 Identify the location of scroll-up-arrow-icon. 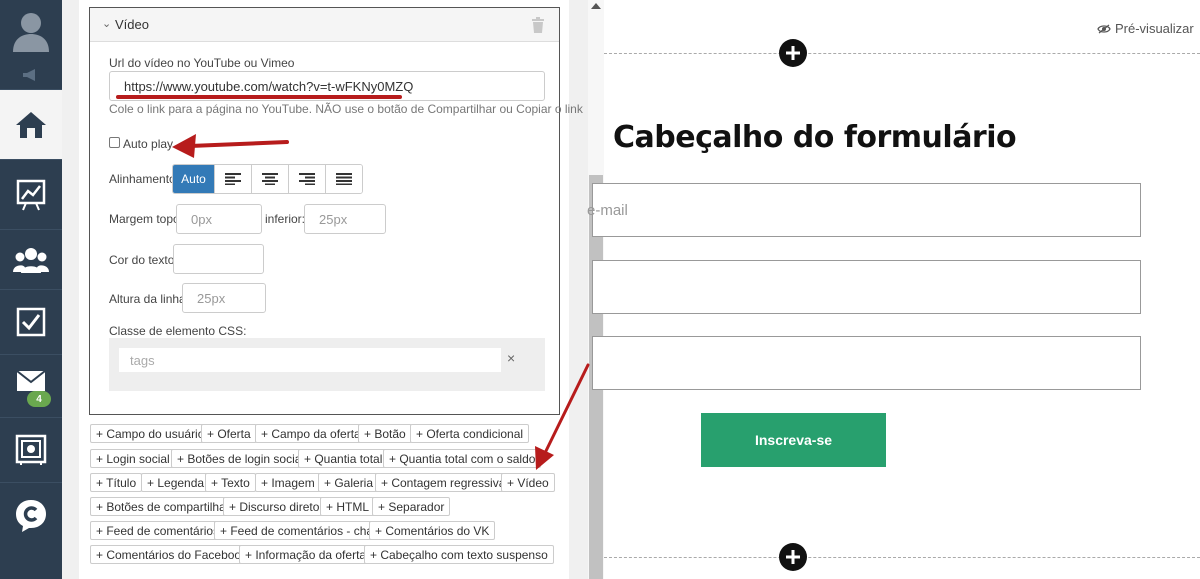
(596, 6).